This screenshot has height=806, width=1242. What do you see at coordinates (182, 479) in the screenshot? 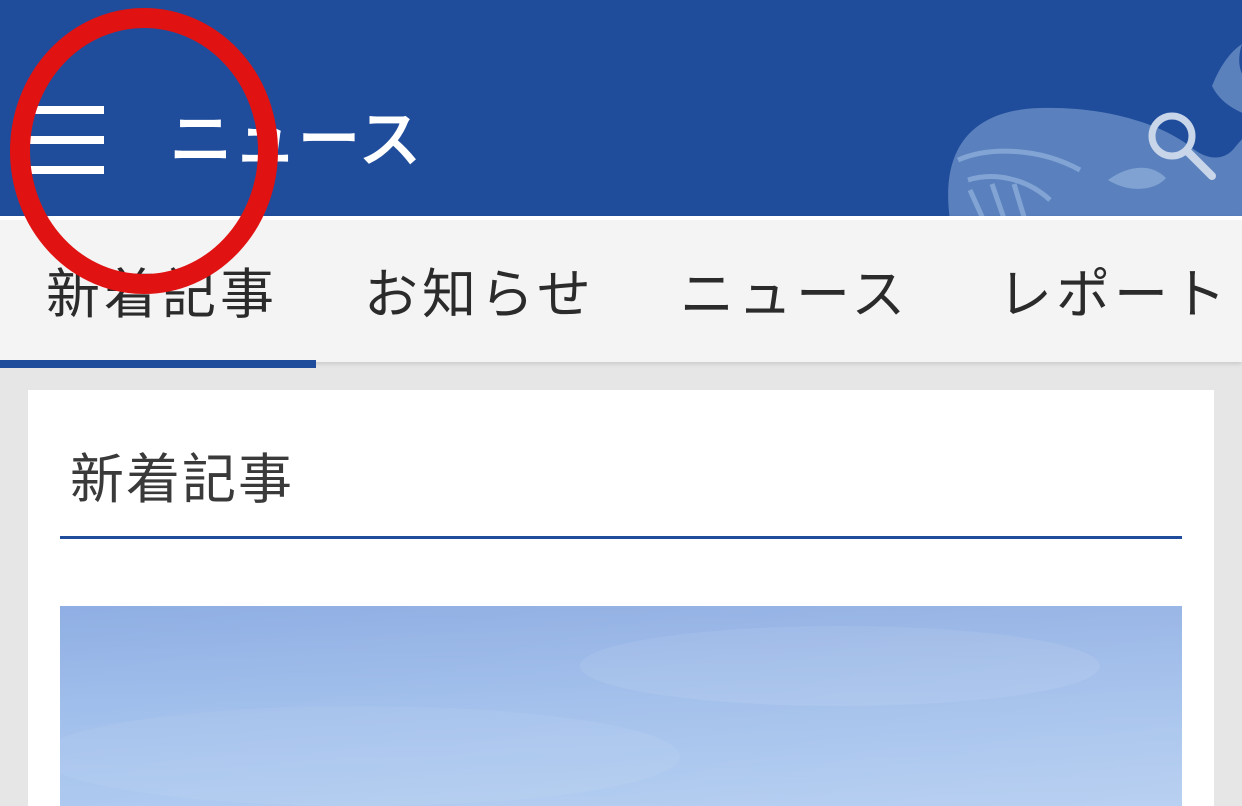
I see `section-title: 新着記事` at bounding box center [182, 479].